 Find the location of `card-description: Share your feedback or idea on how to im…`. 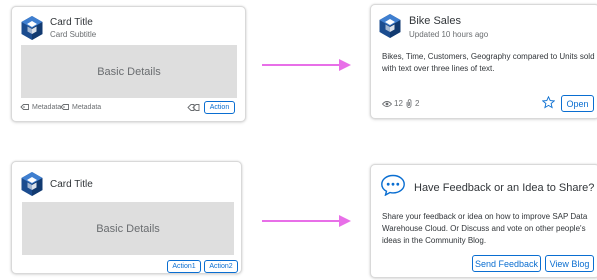

card-description: Share your feedback or idea on how to im… is located at coordinates (485, 228).